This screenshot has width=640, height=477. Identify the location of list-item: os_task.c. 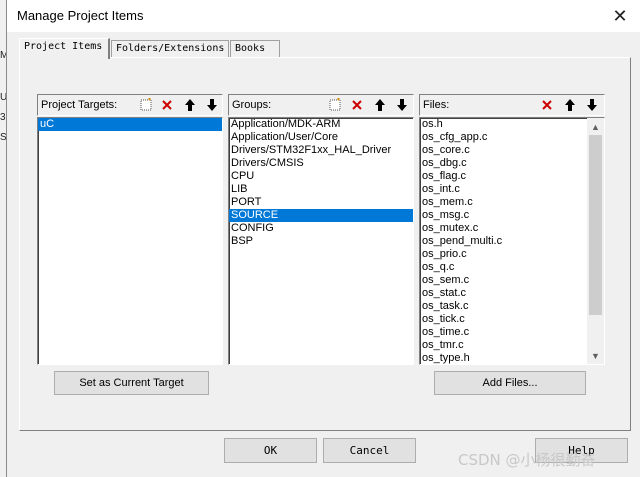
(512, 306).